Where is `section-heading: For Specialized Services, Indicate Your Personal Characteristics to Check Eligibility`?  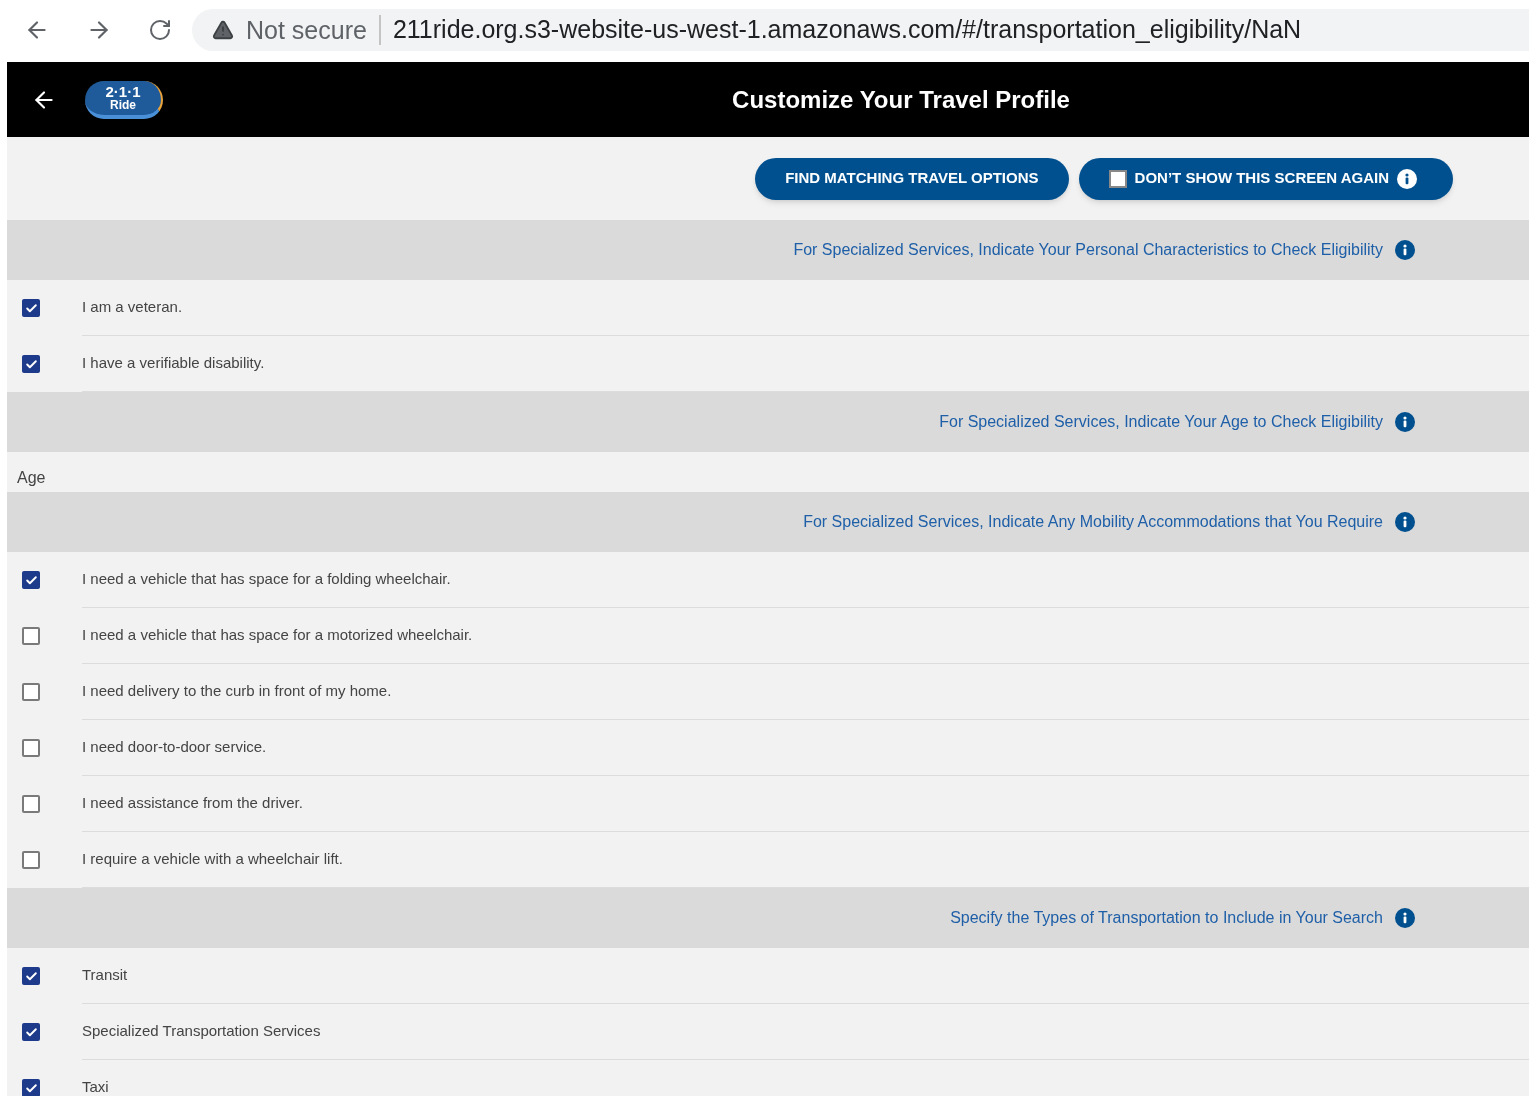 section-heading: For Specialized Services, Indicate Your Personal Characteristics to Check Eligibility is located at coordinates (1088, 250).